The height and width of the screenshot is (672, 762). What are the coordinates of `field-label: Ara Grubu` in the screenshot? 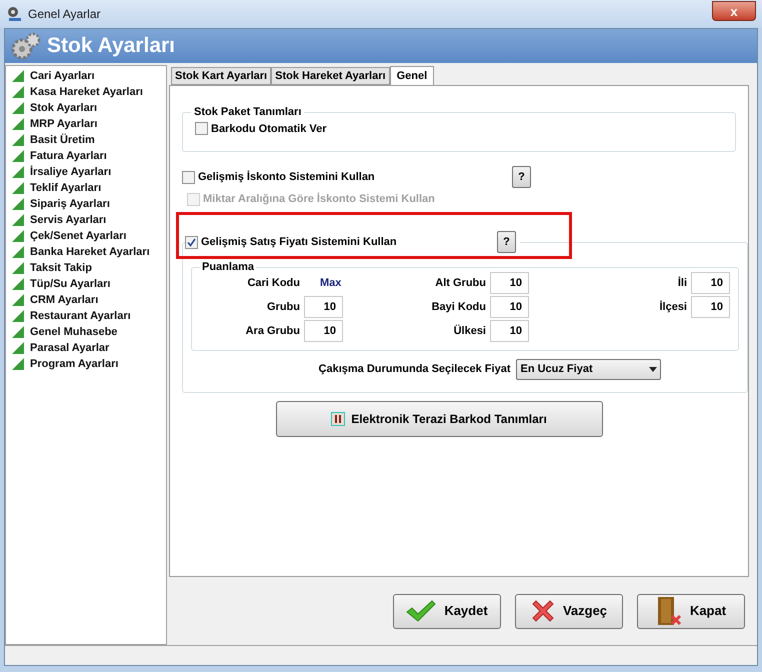 It's located at (272, 331).